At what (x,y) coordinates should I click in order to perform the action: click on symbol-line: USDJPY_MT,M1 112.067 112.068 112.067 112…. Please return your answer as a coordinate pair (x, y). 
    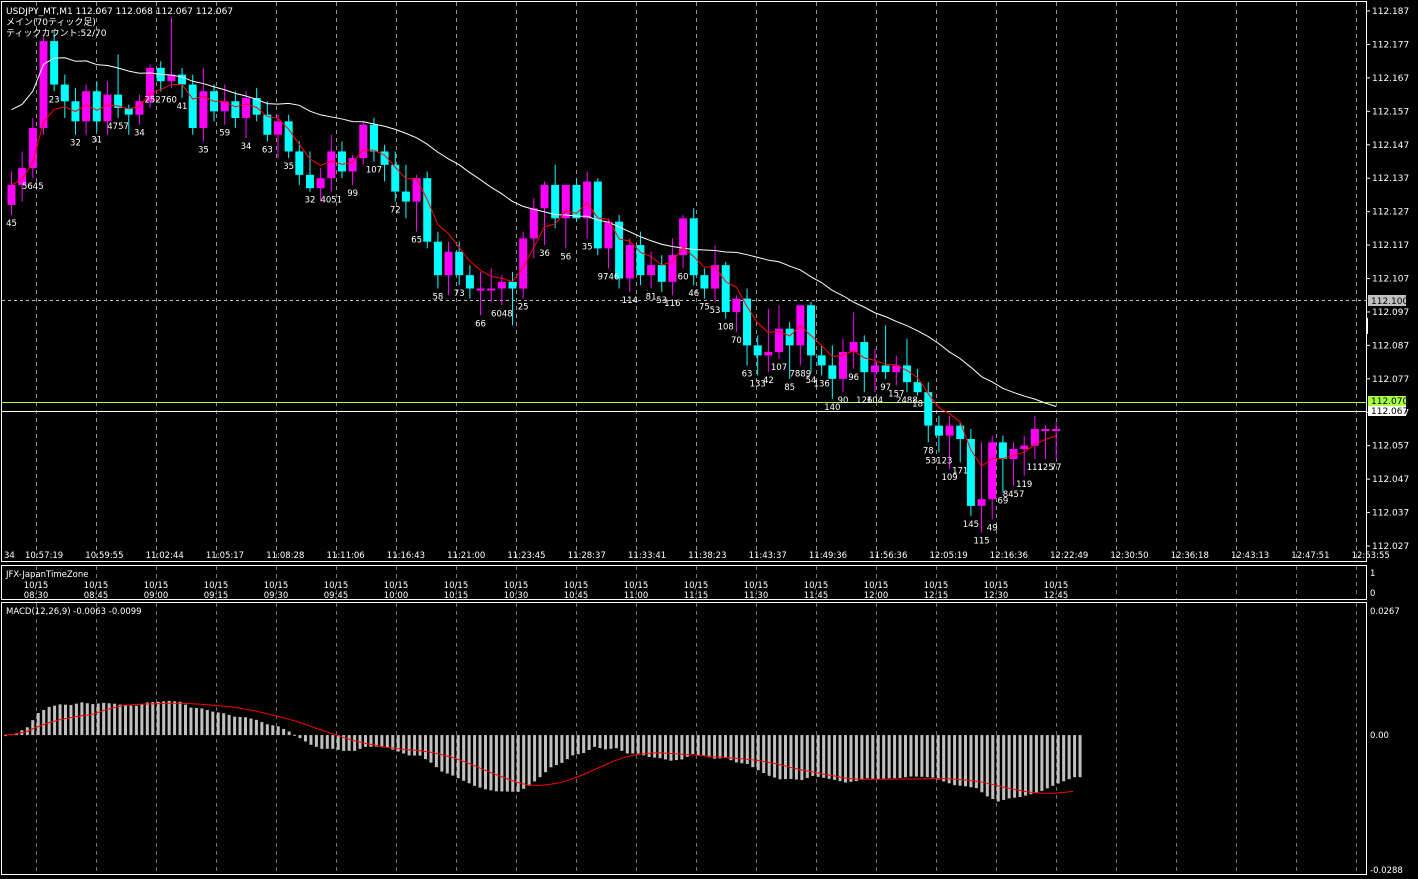
    Looking at the image, I should click on (119, 12).